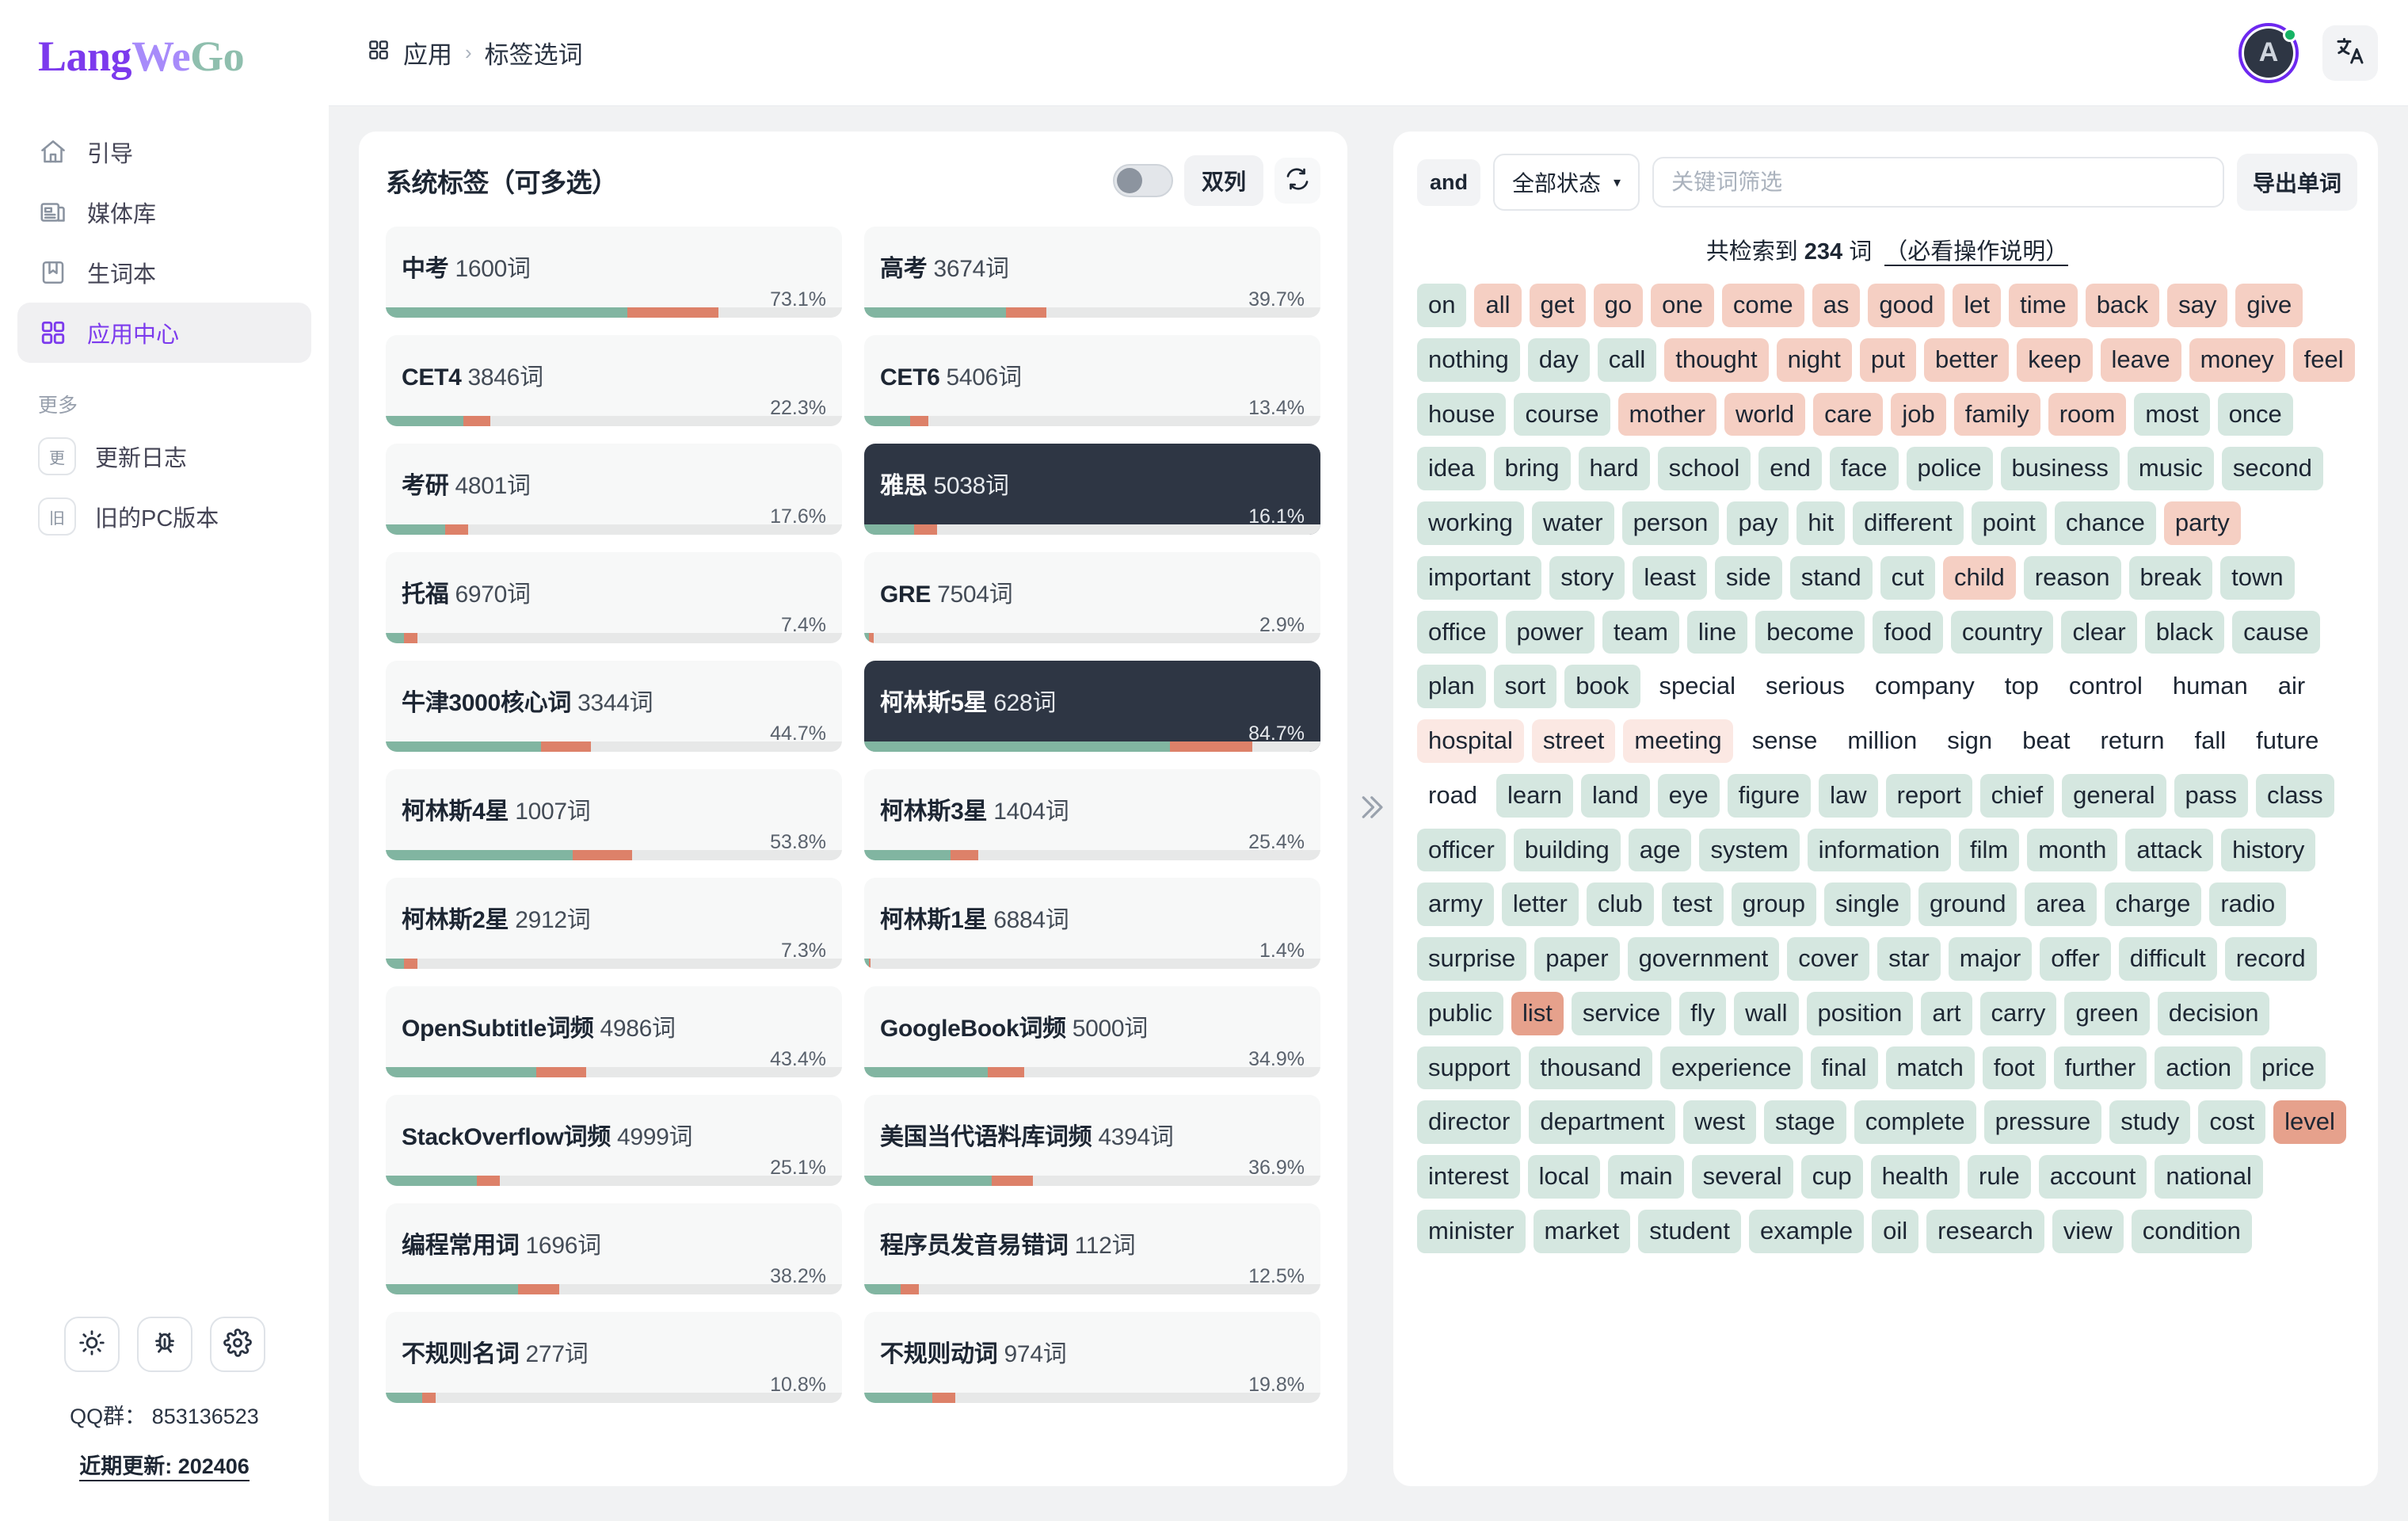  What do you see at coordinates (2092, 1177) in the screenshot?
I see `word-chip: account` at bounding box center [2092, 1177].